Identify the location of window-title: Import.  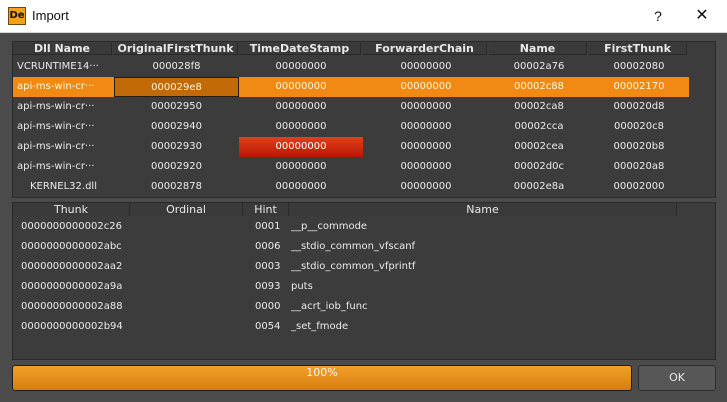
(50, 15).